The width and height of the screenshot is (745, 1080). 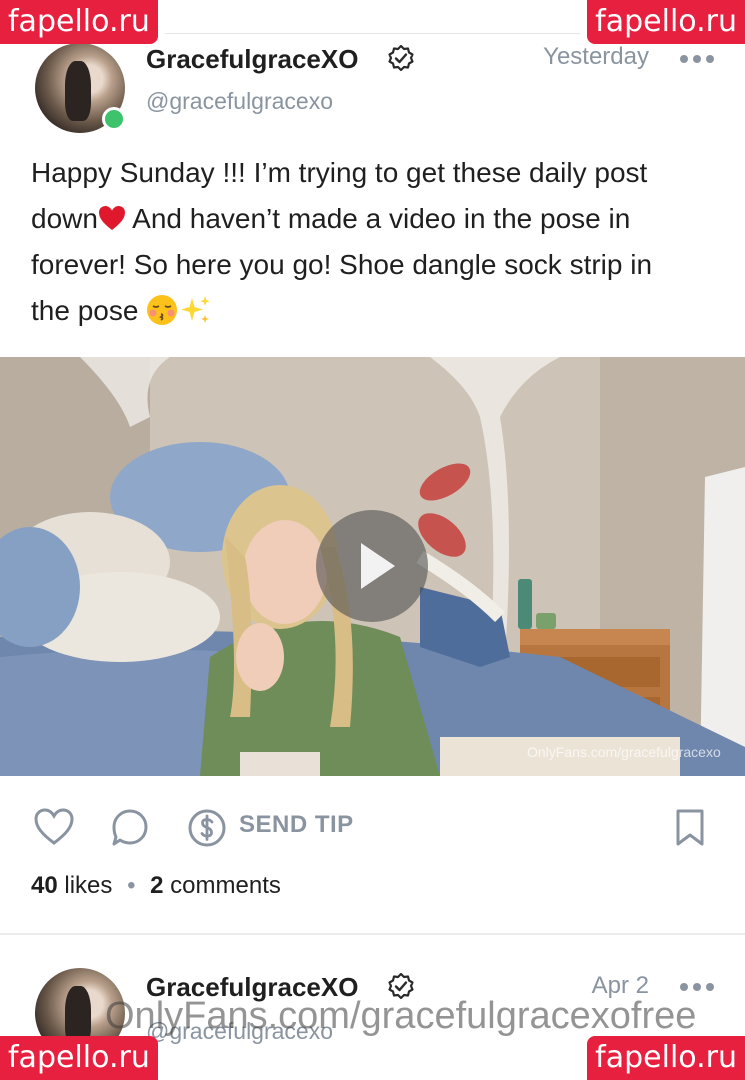 What do you see at coordinates (44, 885) in the screenshot?
I see `likes-count: 40` at bounding box center [44, 885].